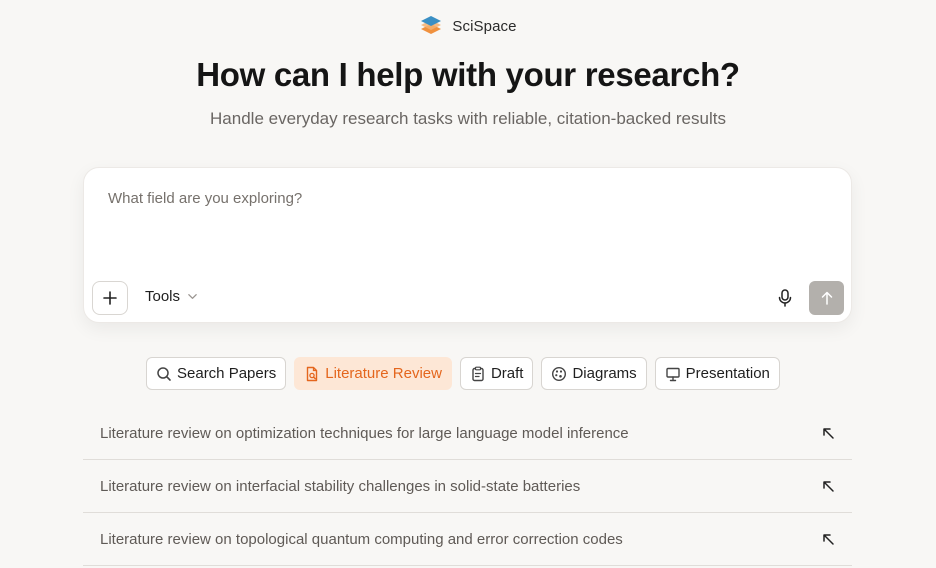 Image resolution: width=936 pixels, height=568 pixels. What do you see at coordinates (312, 373) in the screenshot?
I see `document-icon` at bounding box center [312, 373].